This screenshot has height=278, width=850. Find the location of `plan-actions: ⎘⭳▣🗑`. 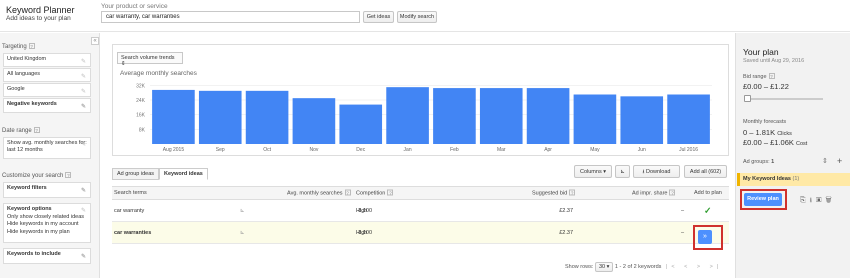

plan-actions: ⎘⭳▣🗑 is located at coordinates (818, 201).